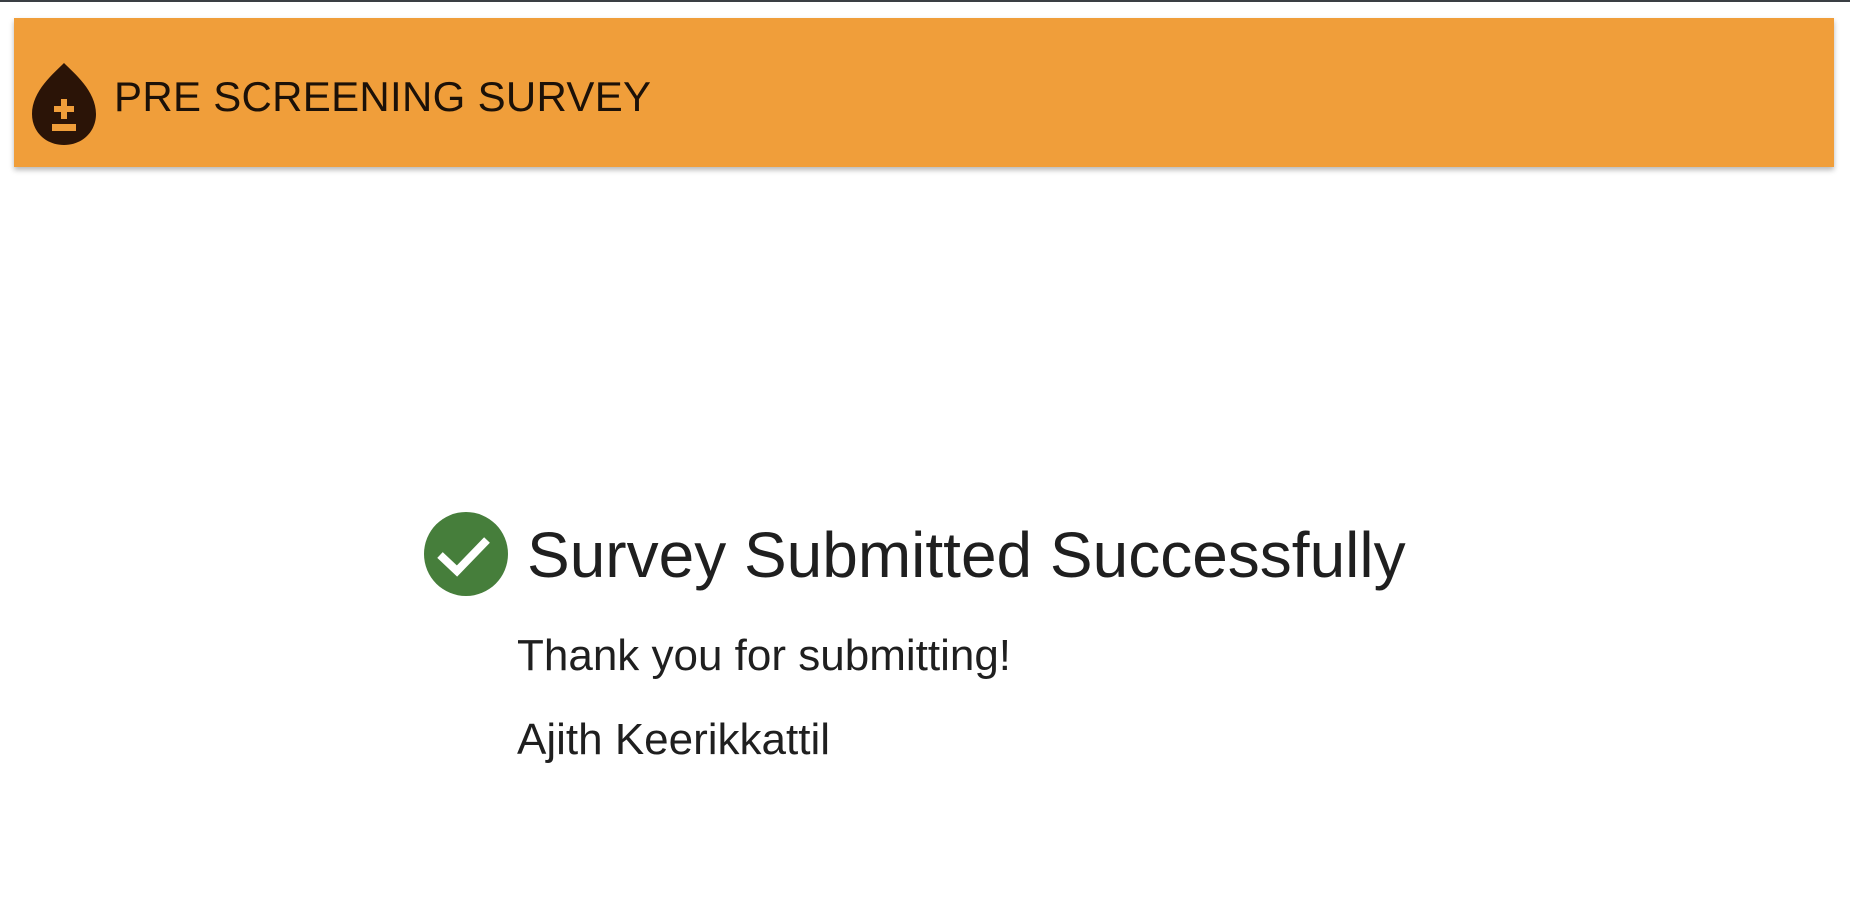  Describe the element at coordinates (764, 655) in the screenshot. I see `thank-you-message: Thank you for submitting!` at that location.